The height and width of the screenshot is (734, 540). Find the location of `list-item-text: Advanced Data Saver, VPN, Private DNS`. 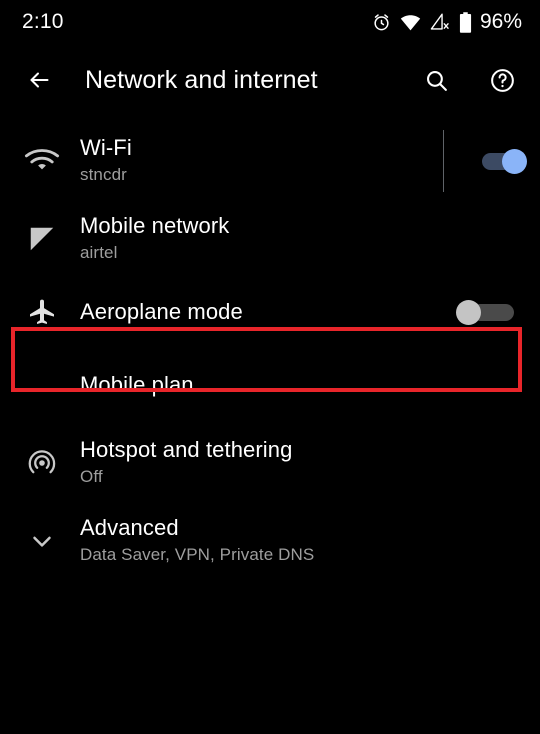

list-item-text: Advanced Data Saver, VPN, Private DNS is located at coordinates (300, 541).